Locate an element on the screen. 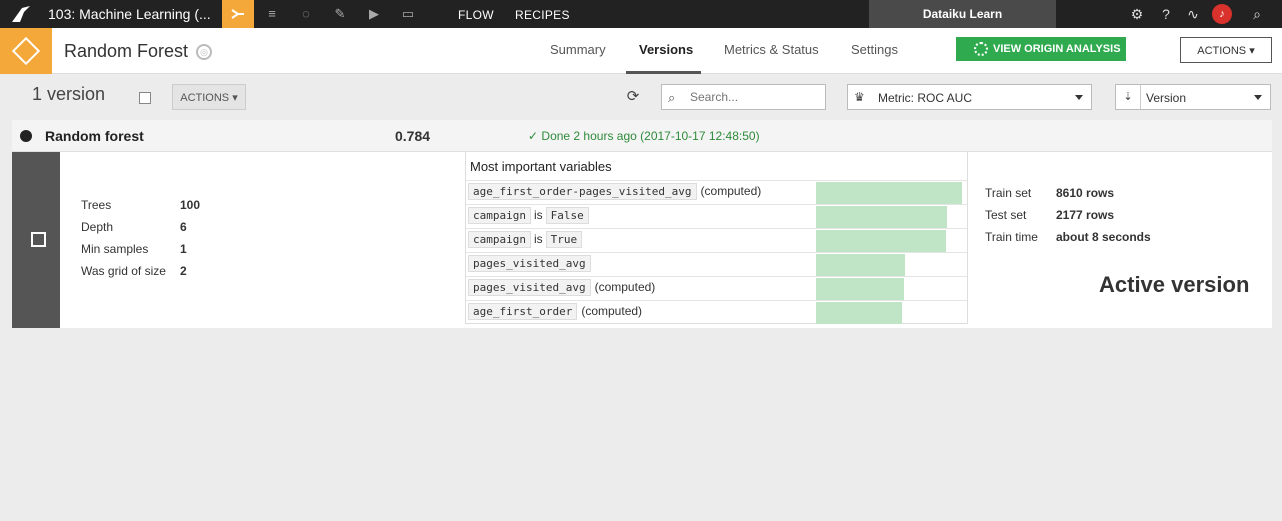 This screenshot has width=1282, height=521. param-row: Trees 100 is located at coordinates (151, 209).